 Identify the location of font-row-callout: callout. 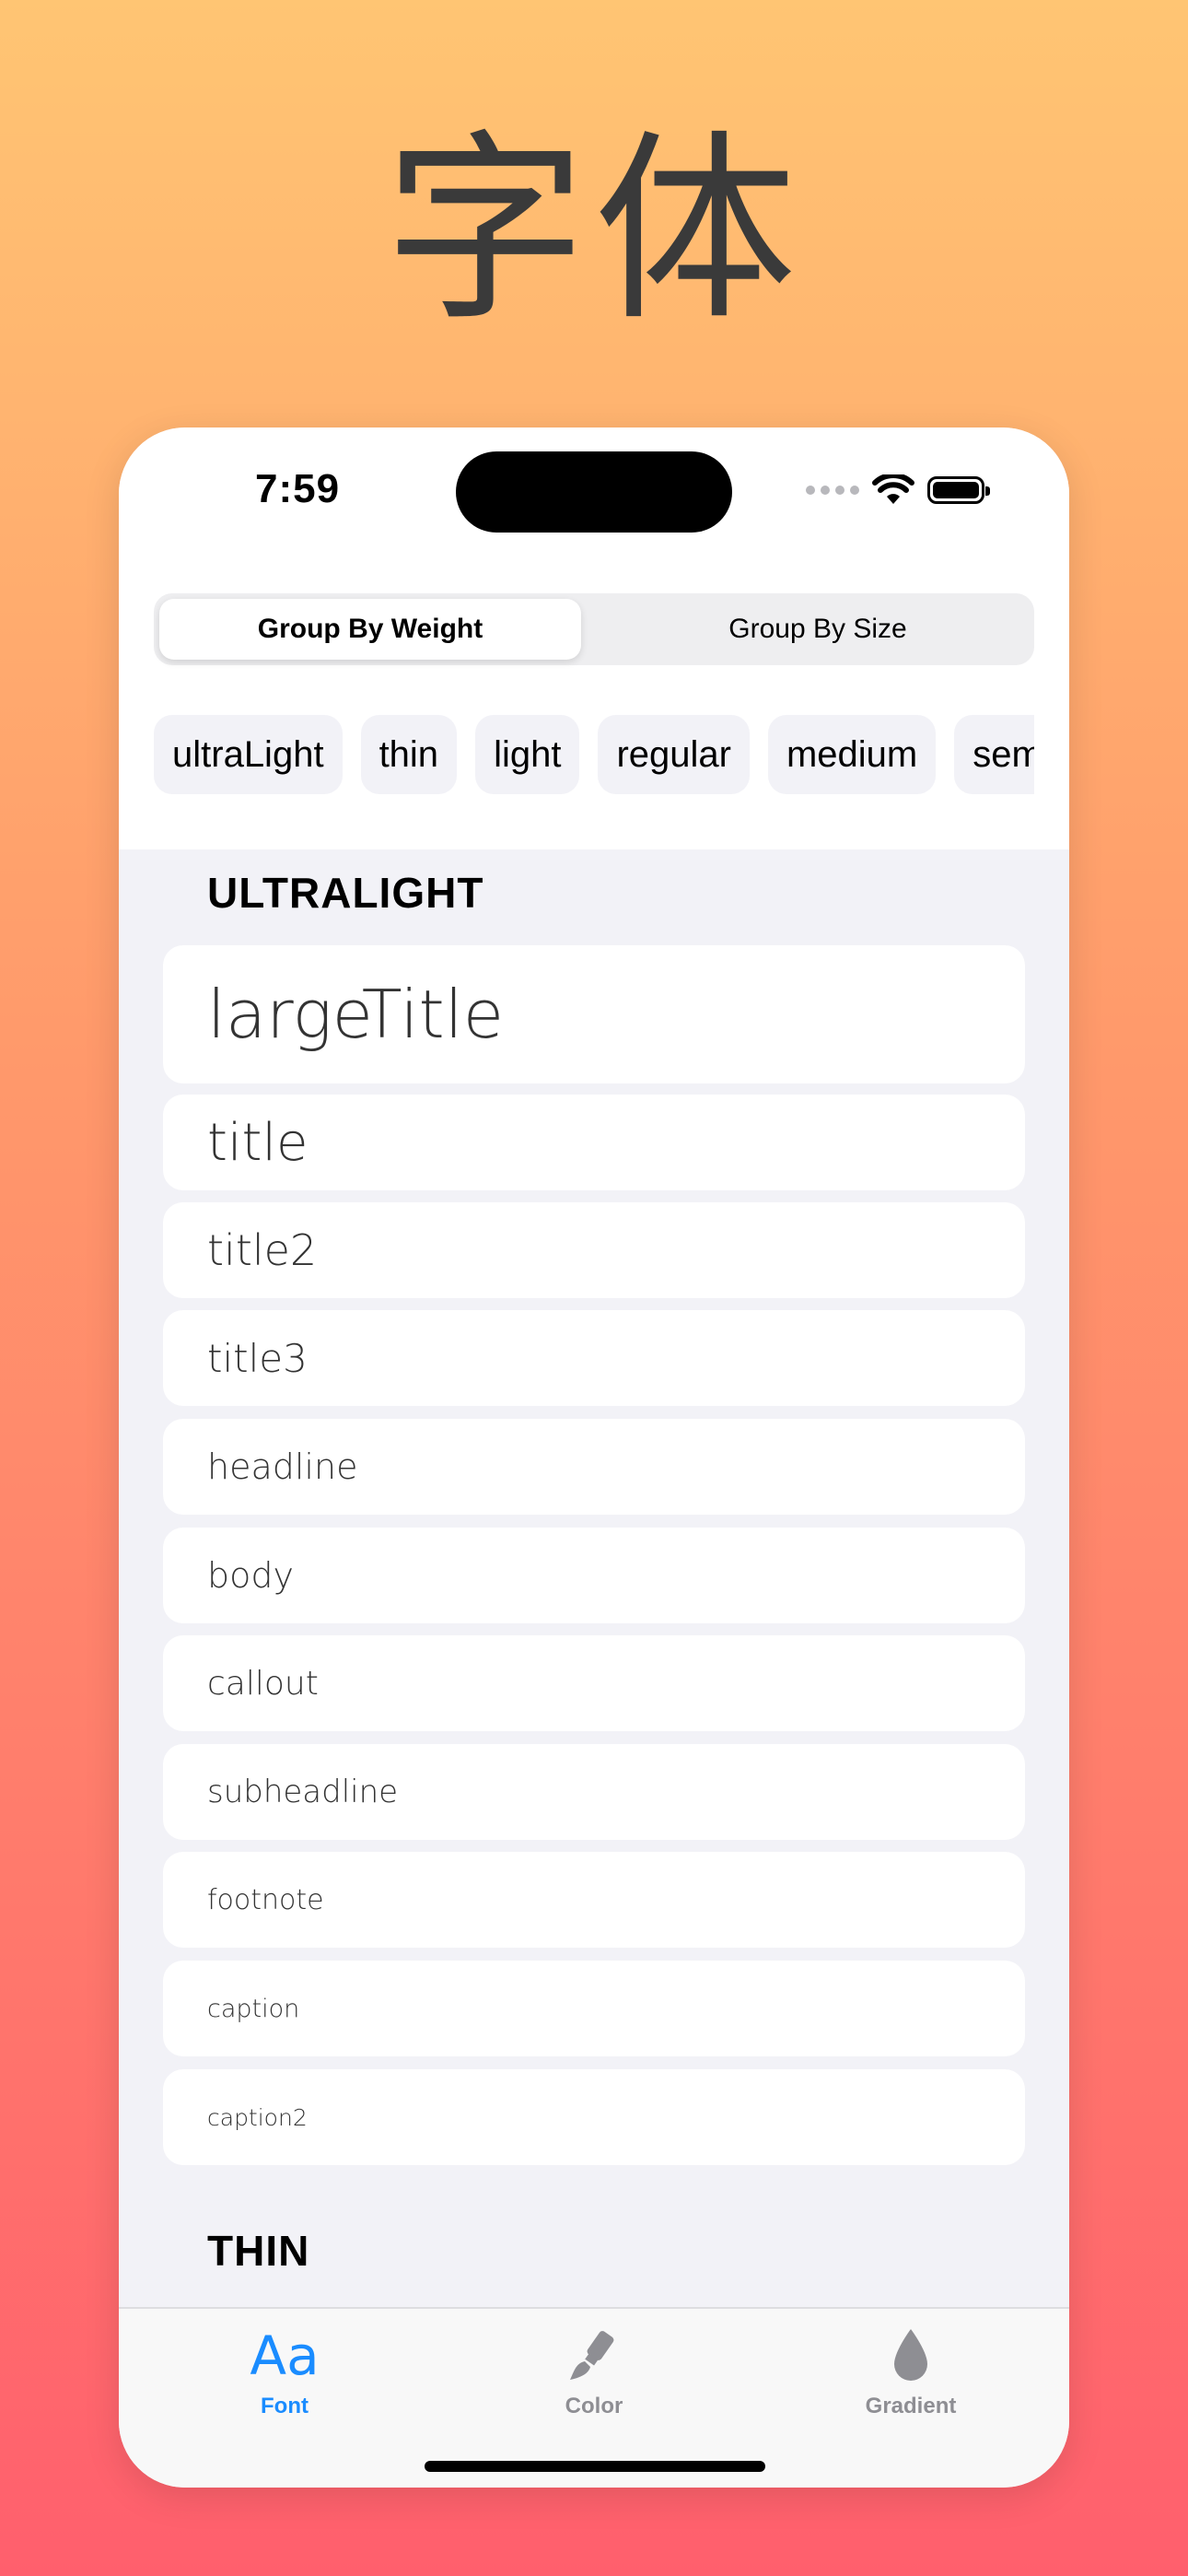
(594, 1683).